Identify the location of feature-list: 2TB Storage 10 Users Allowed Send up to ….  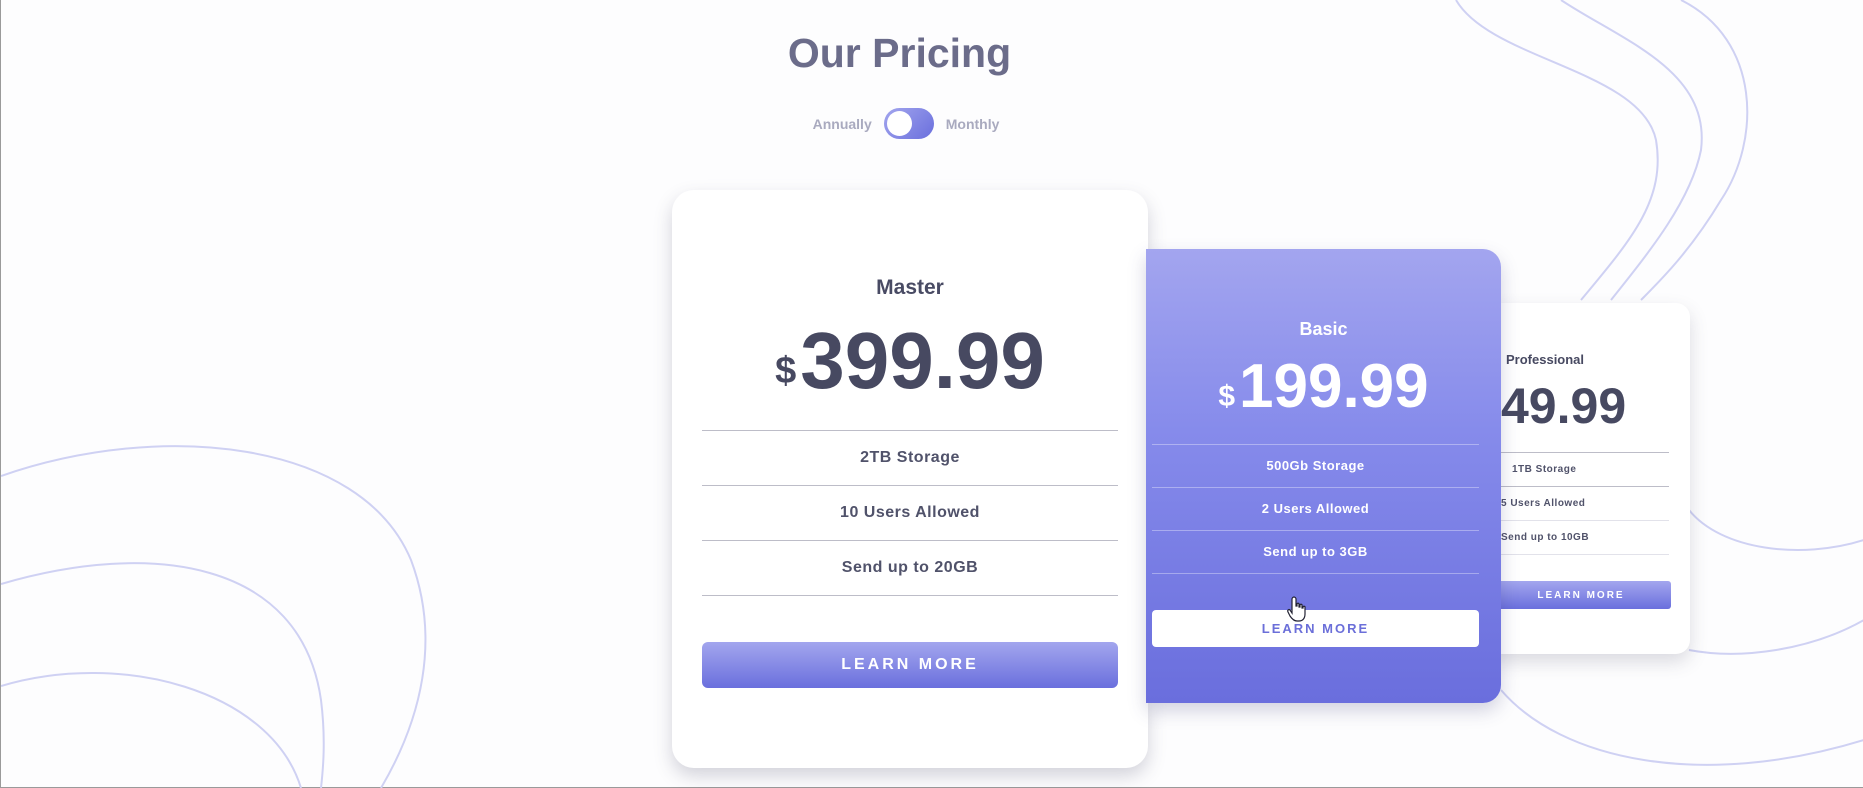
(910, 513).